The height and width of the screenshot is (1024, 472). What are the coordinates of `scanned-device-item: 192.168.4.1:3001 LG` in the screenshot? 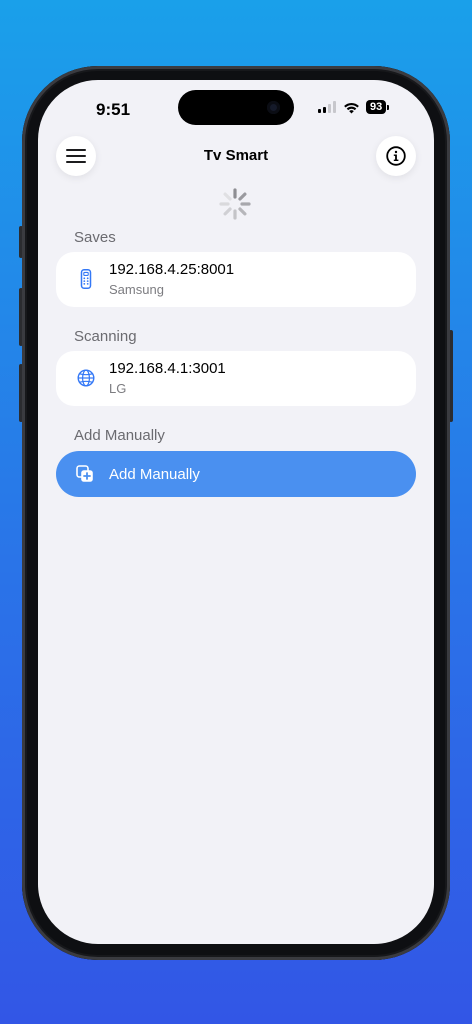 It's located at (236, 378).